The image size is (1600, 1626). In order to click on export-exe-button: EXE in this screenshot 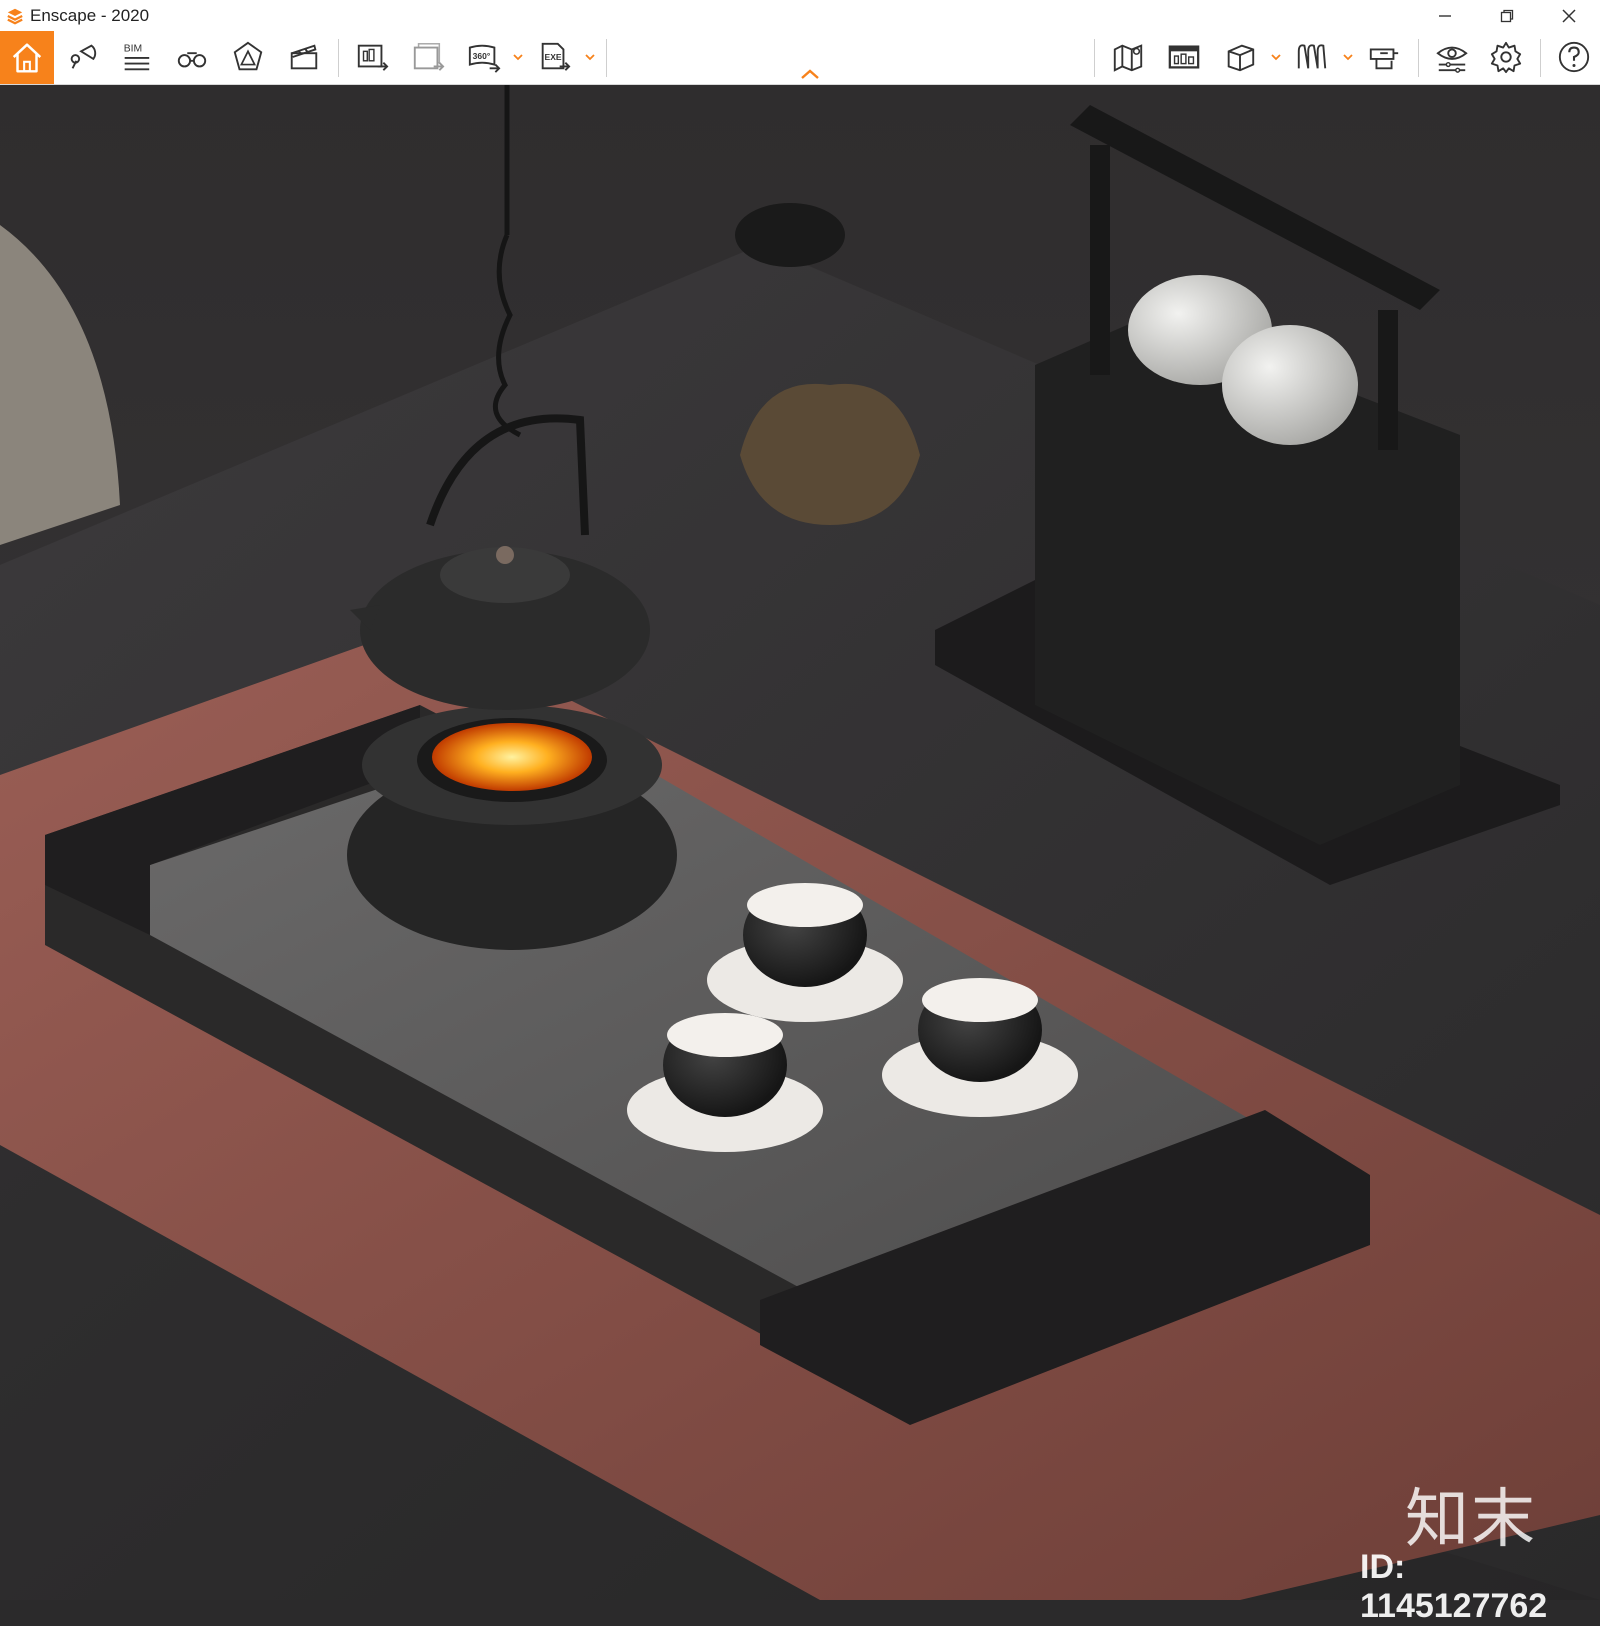, I will do `click(554, 57)`.